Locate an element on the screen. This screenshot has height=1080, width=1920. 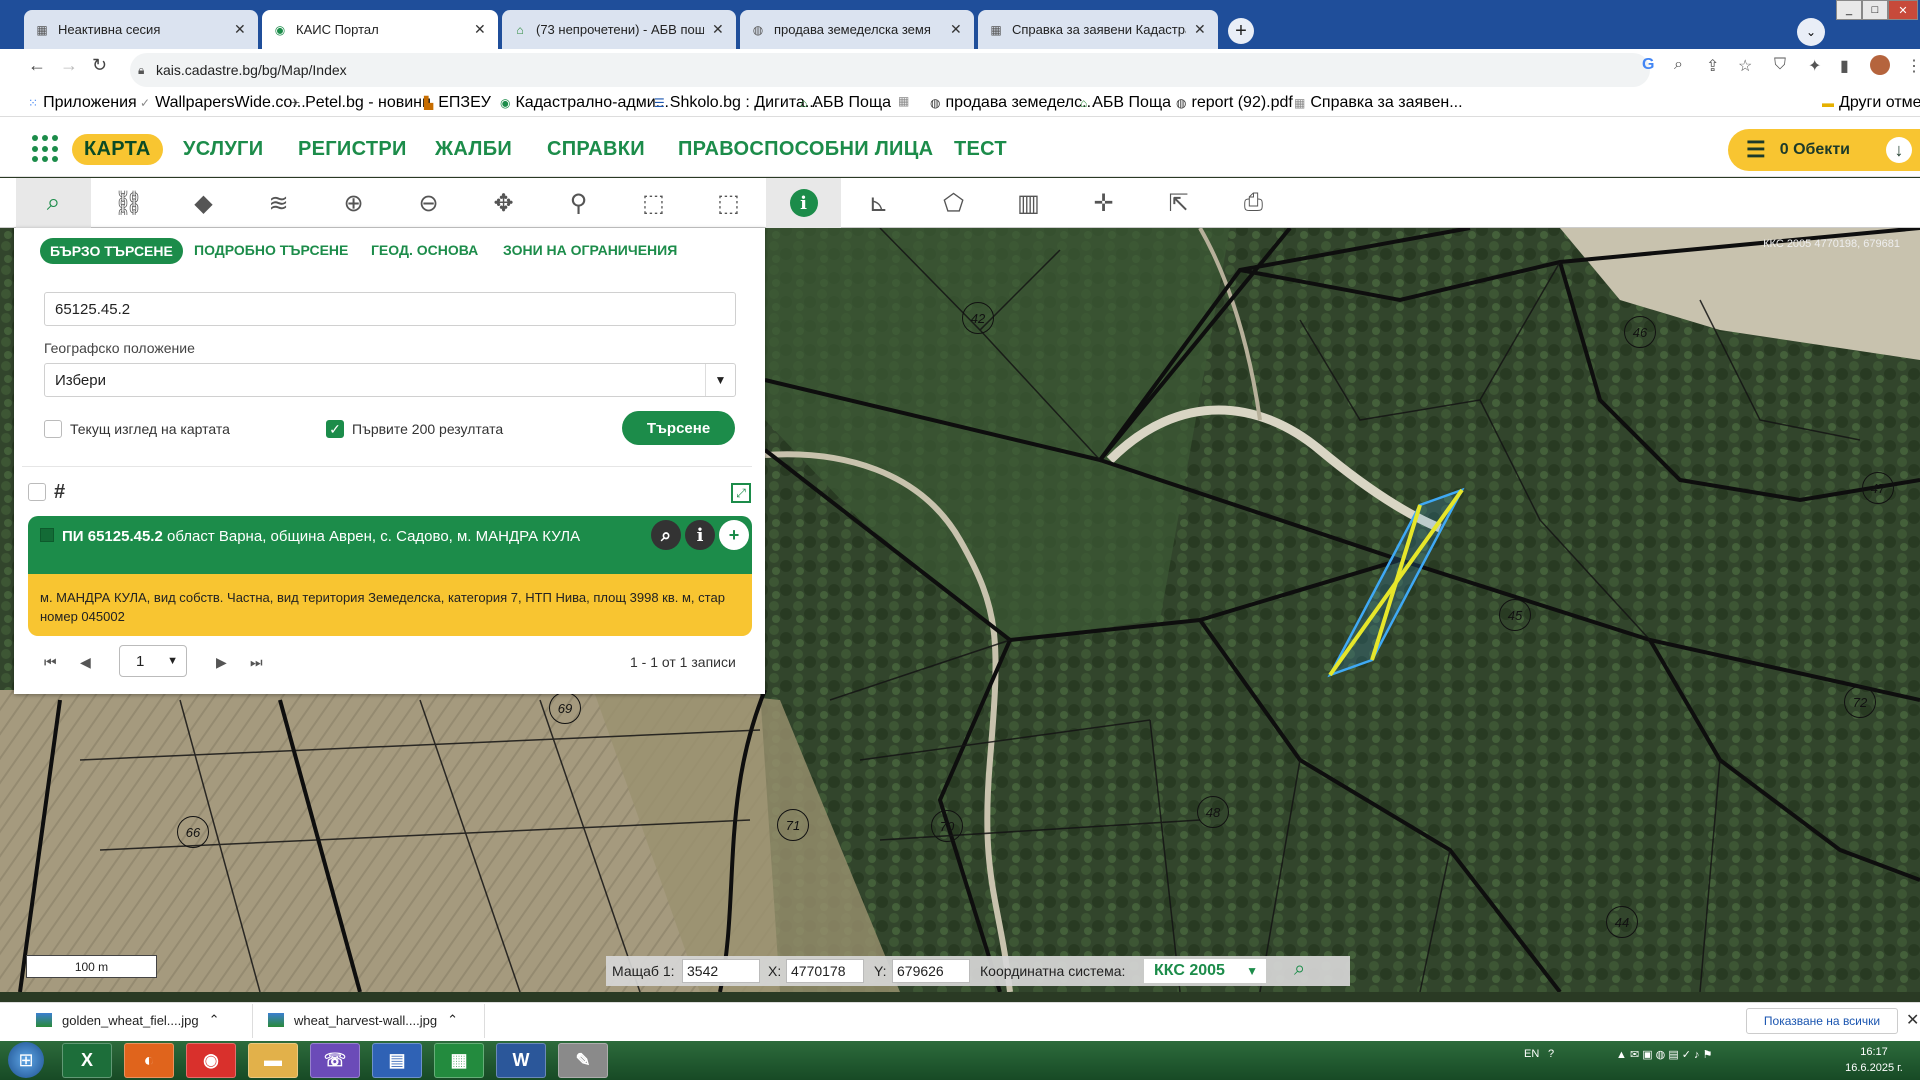
cart-icon: ⛉ is located at coordinates (1780, 65).